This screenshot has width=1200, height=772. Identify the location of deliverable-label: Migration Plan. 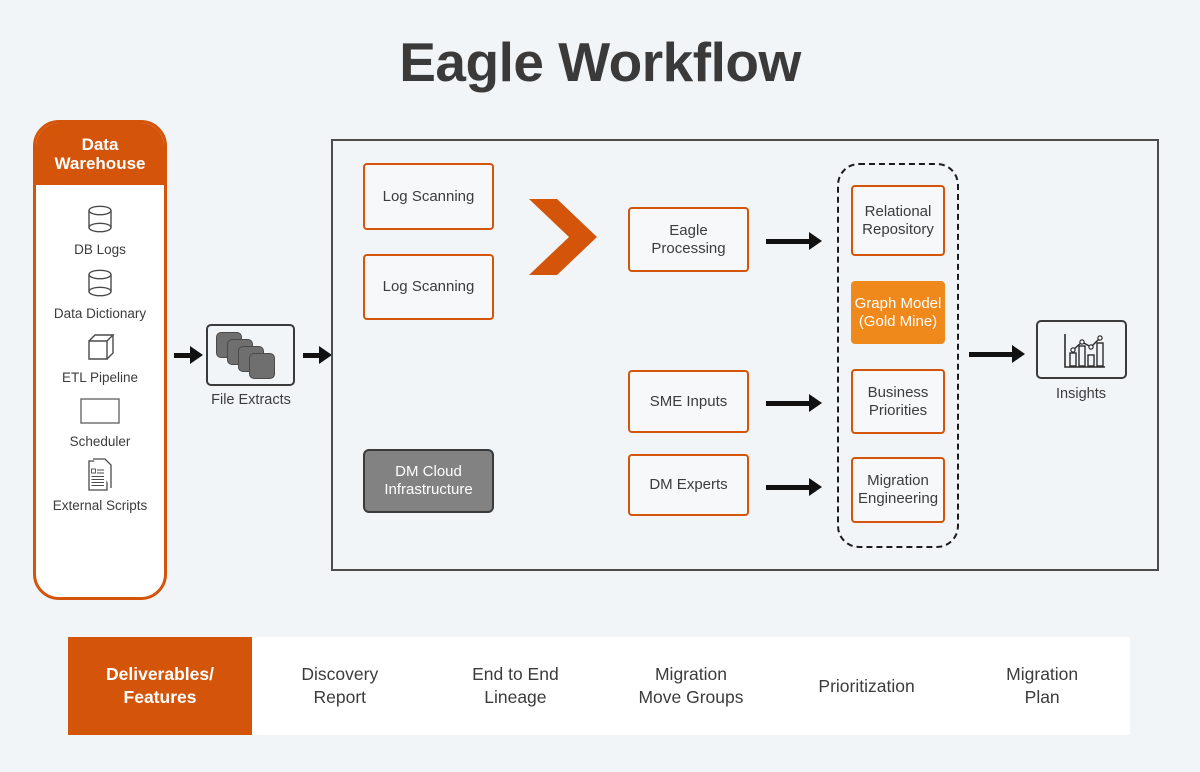
(1042, 685).